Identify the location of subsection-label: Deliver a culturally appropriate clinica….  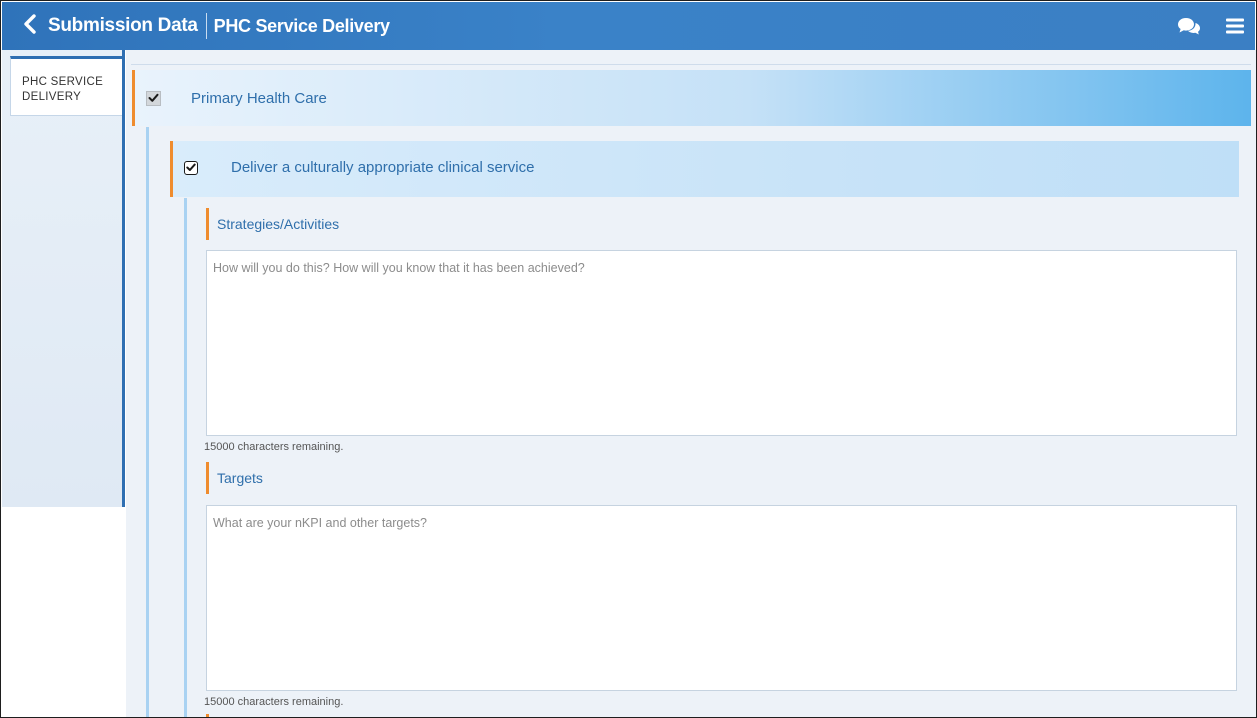
(383, 167).